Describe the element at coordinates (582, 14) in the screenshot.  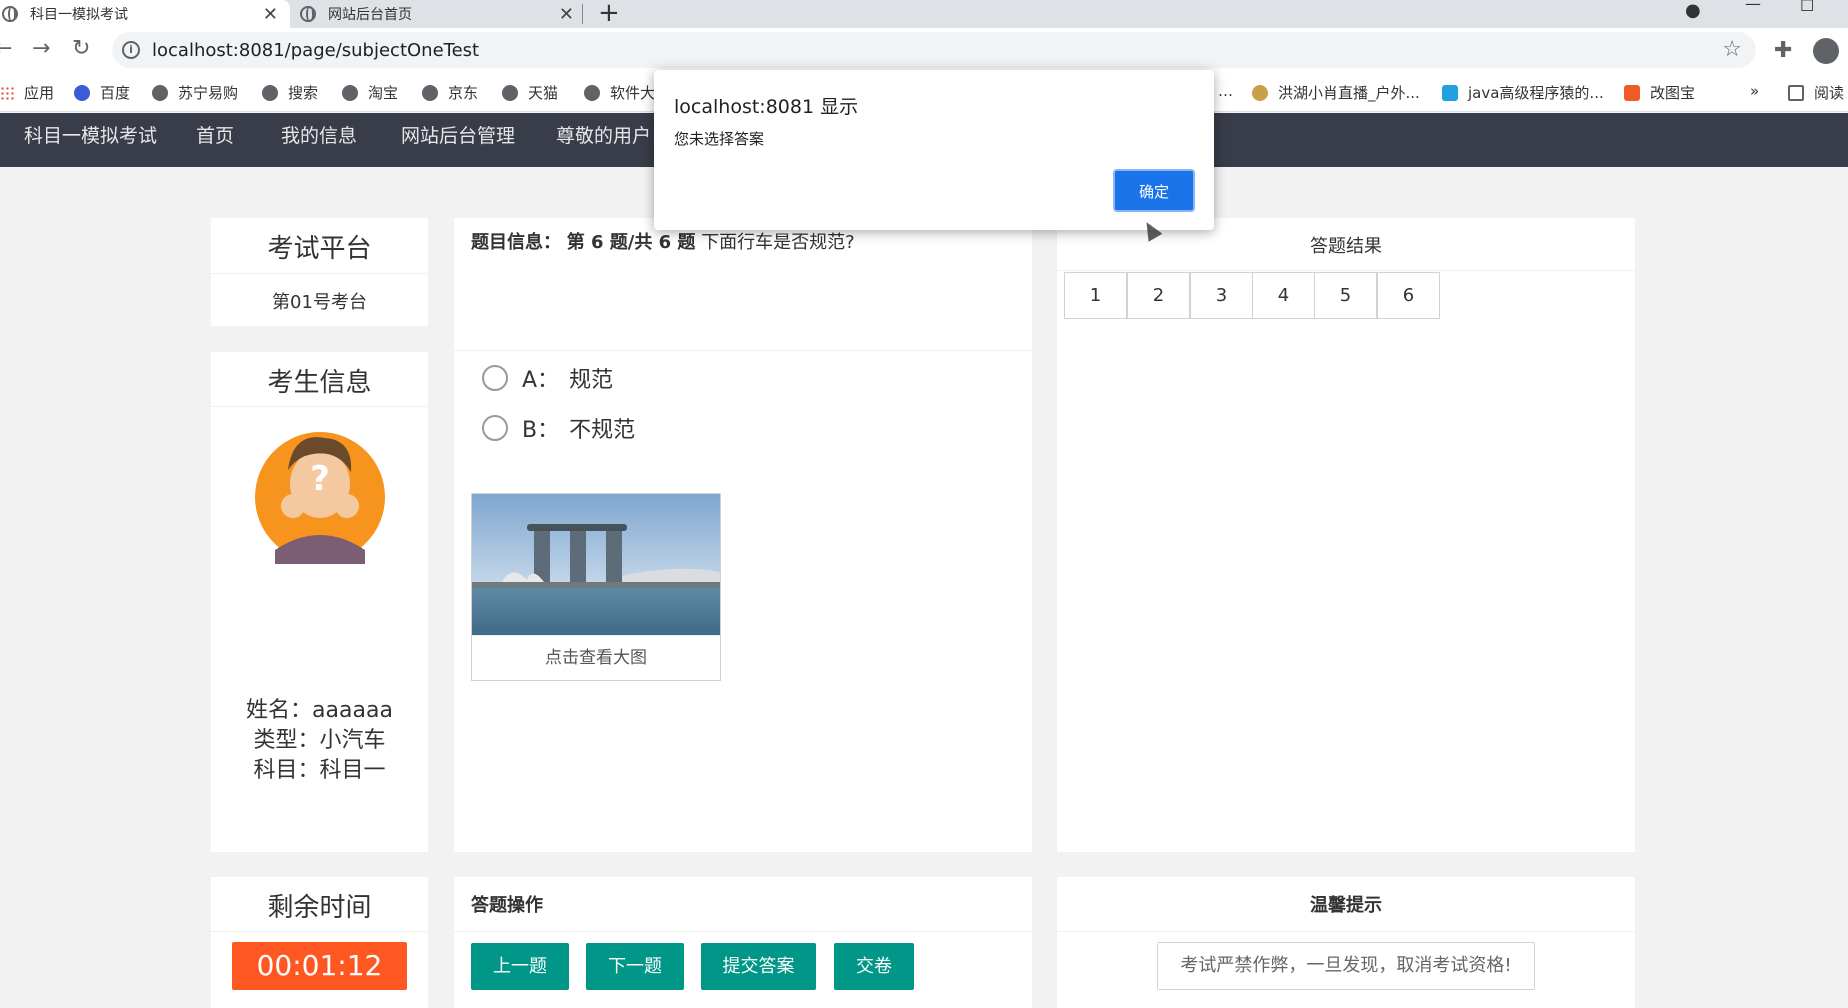
I see `tab-separator` at that location.